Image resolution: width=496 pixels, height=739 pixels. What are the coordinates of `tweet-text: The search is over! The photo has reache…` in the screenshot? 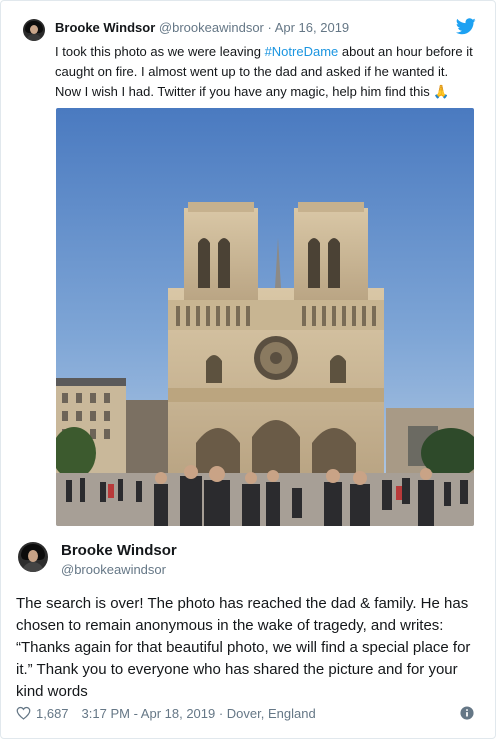 It's located at (243, 647).